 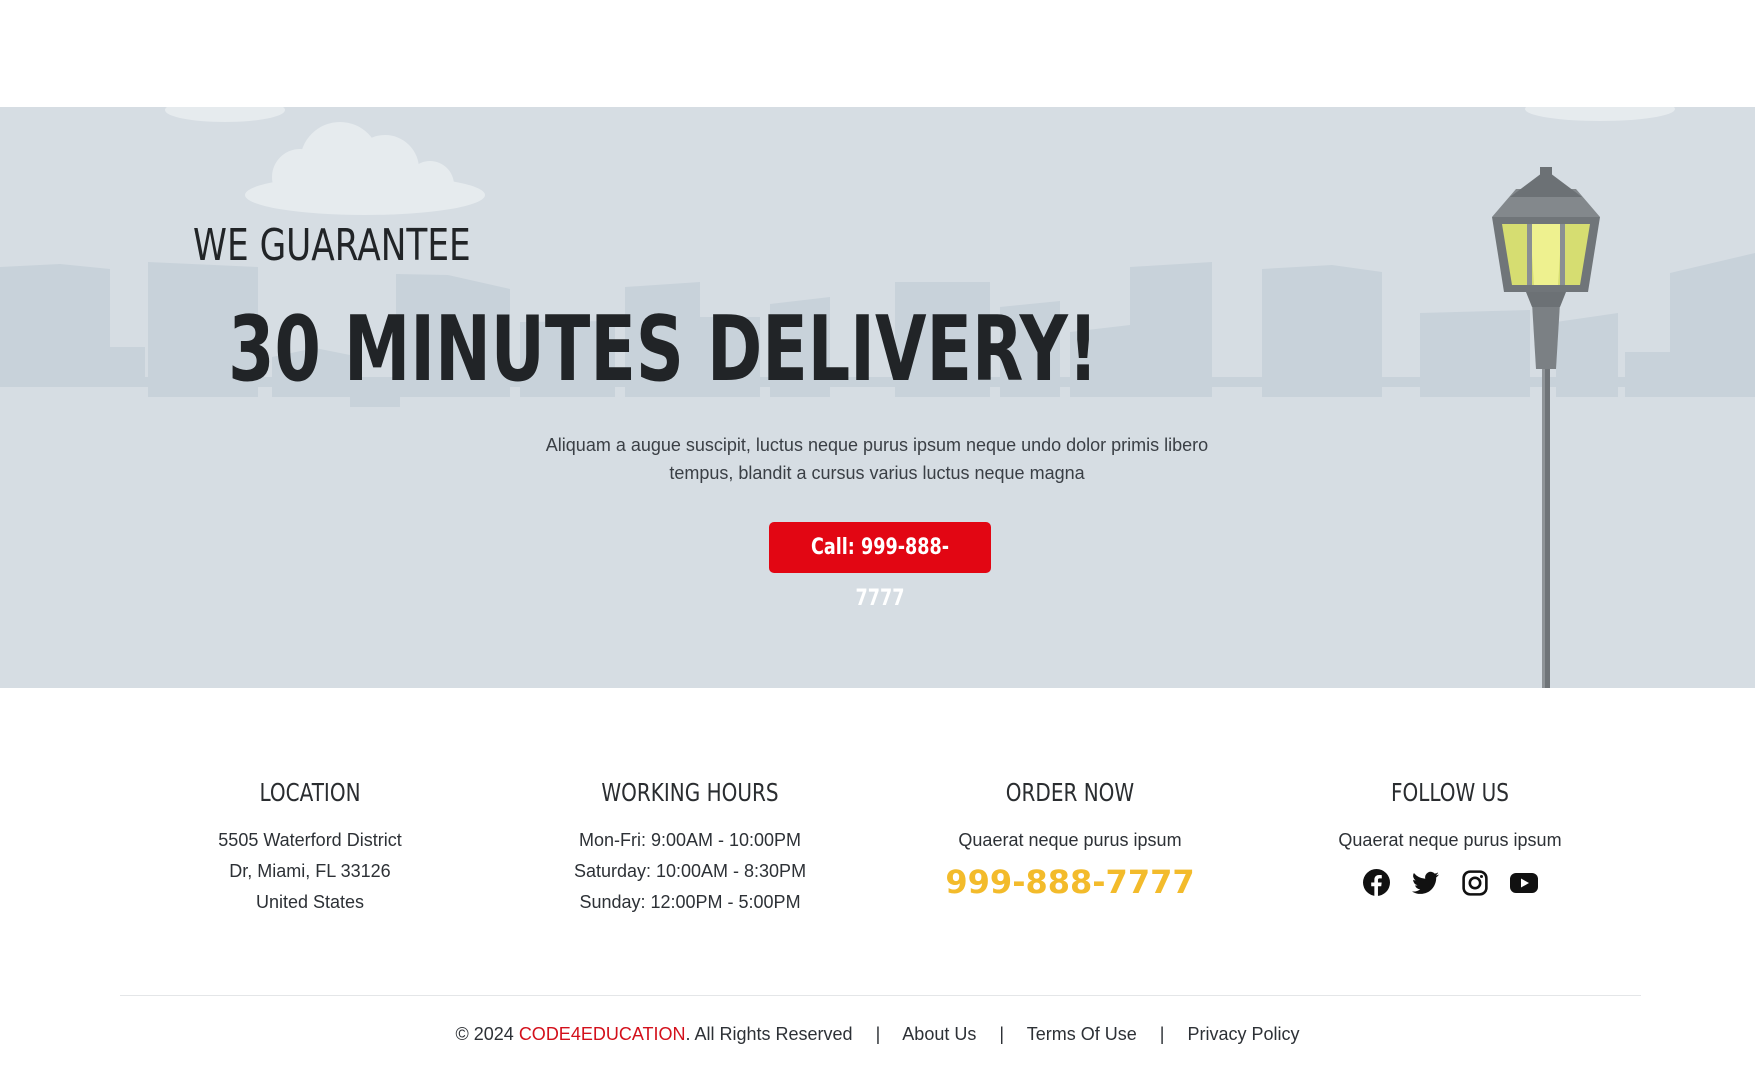 What do you see at coordinates (920, 161) in the screenshot?
I see `cloud-icon` at bounding box center [920, 161].